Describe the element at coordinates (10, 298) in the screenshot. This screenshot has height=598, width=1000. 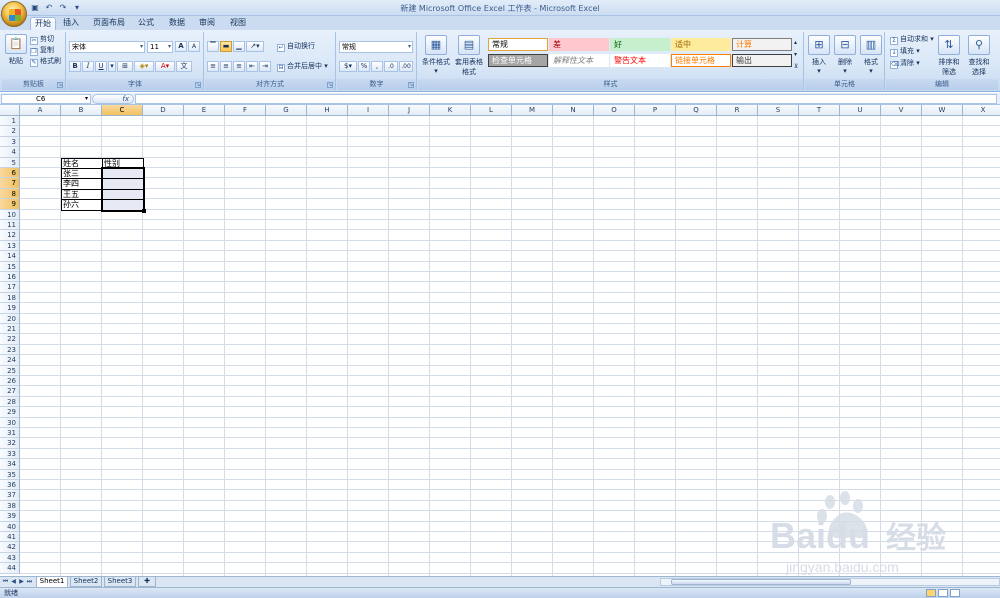
I see `row-header-18: 18` at that location.